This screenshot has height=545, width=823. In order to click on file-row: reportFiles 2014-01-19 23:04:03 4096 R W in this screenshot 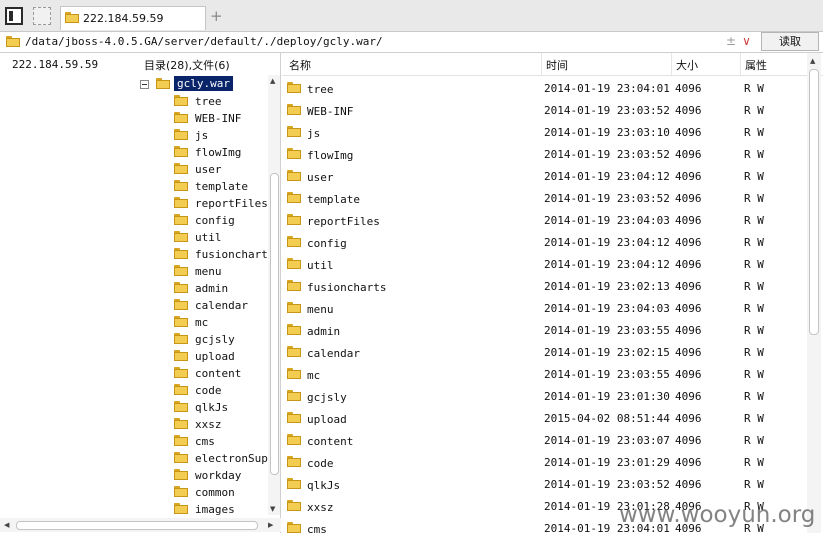, I will do `click(544, 221)`.